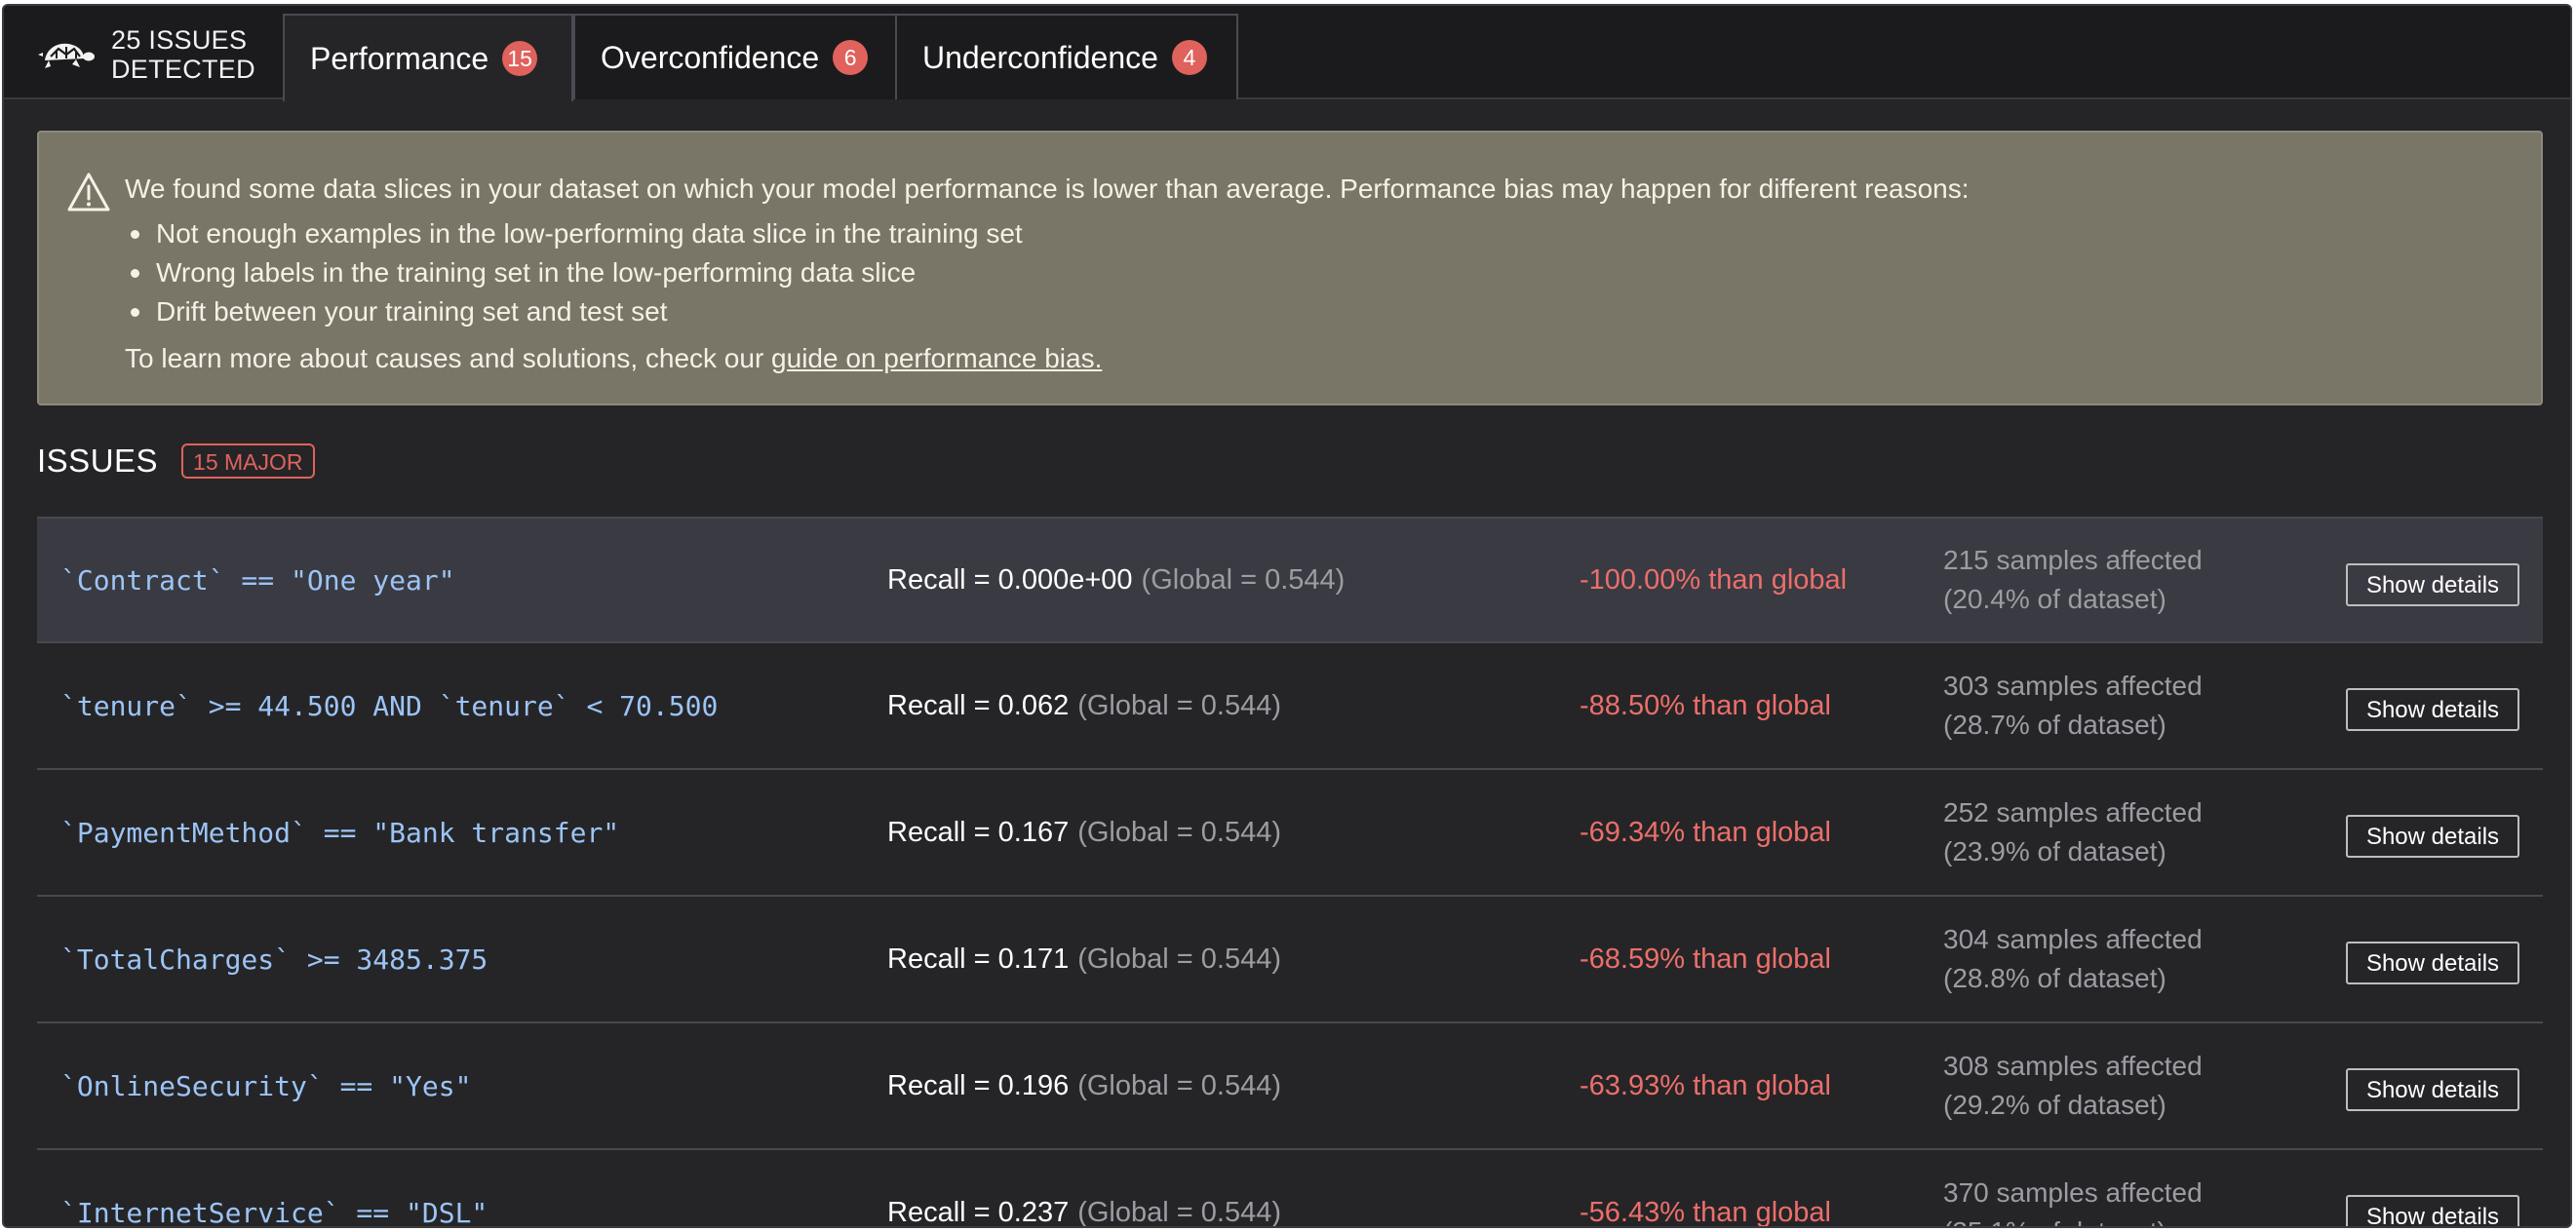 The height and width of the screenshot is (1232, 2576). What do you see at coordinates (2073, 812) in the screenshot?
I see `samples-count: 252 samples affected` at bounding box center [2073, 812].